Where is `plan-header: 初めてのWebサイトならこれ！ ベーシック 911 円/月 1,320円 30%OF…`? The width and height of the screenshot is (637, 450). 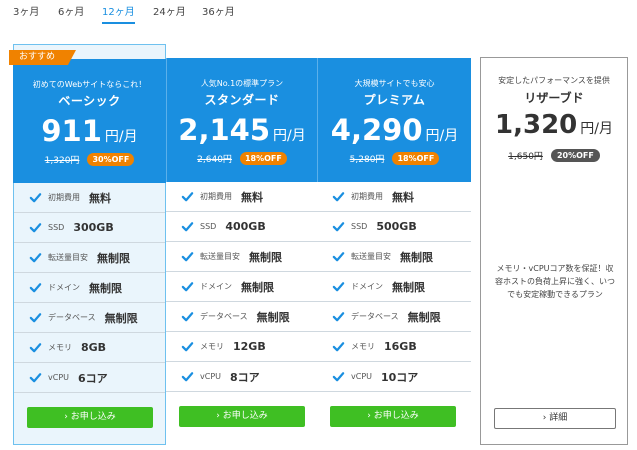 plan-header: 初めてのWebサイトならこれ！ ベーシック 911 円/月 1,320円 30%OF… is located at coordinates (89, 121).